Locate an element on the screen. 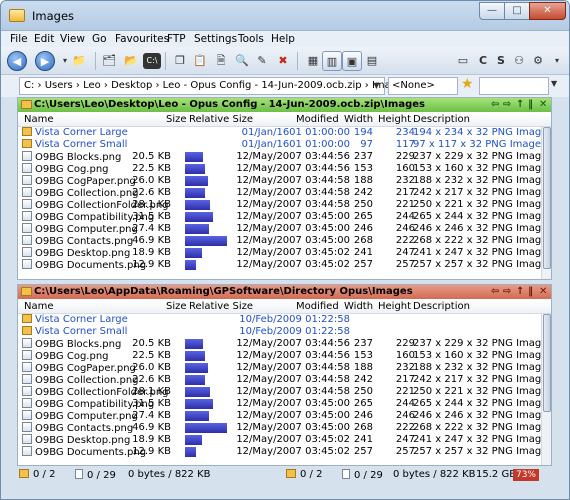 The image size is (570, 500). back-icon: ◀ is located at coordinates (17, 61).